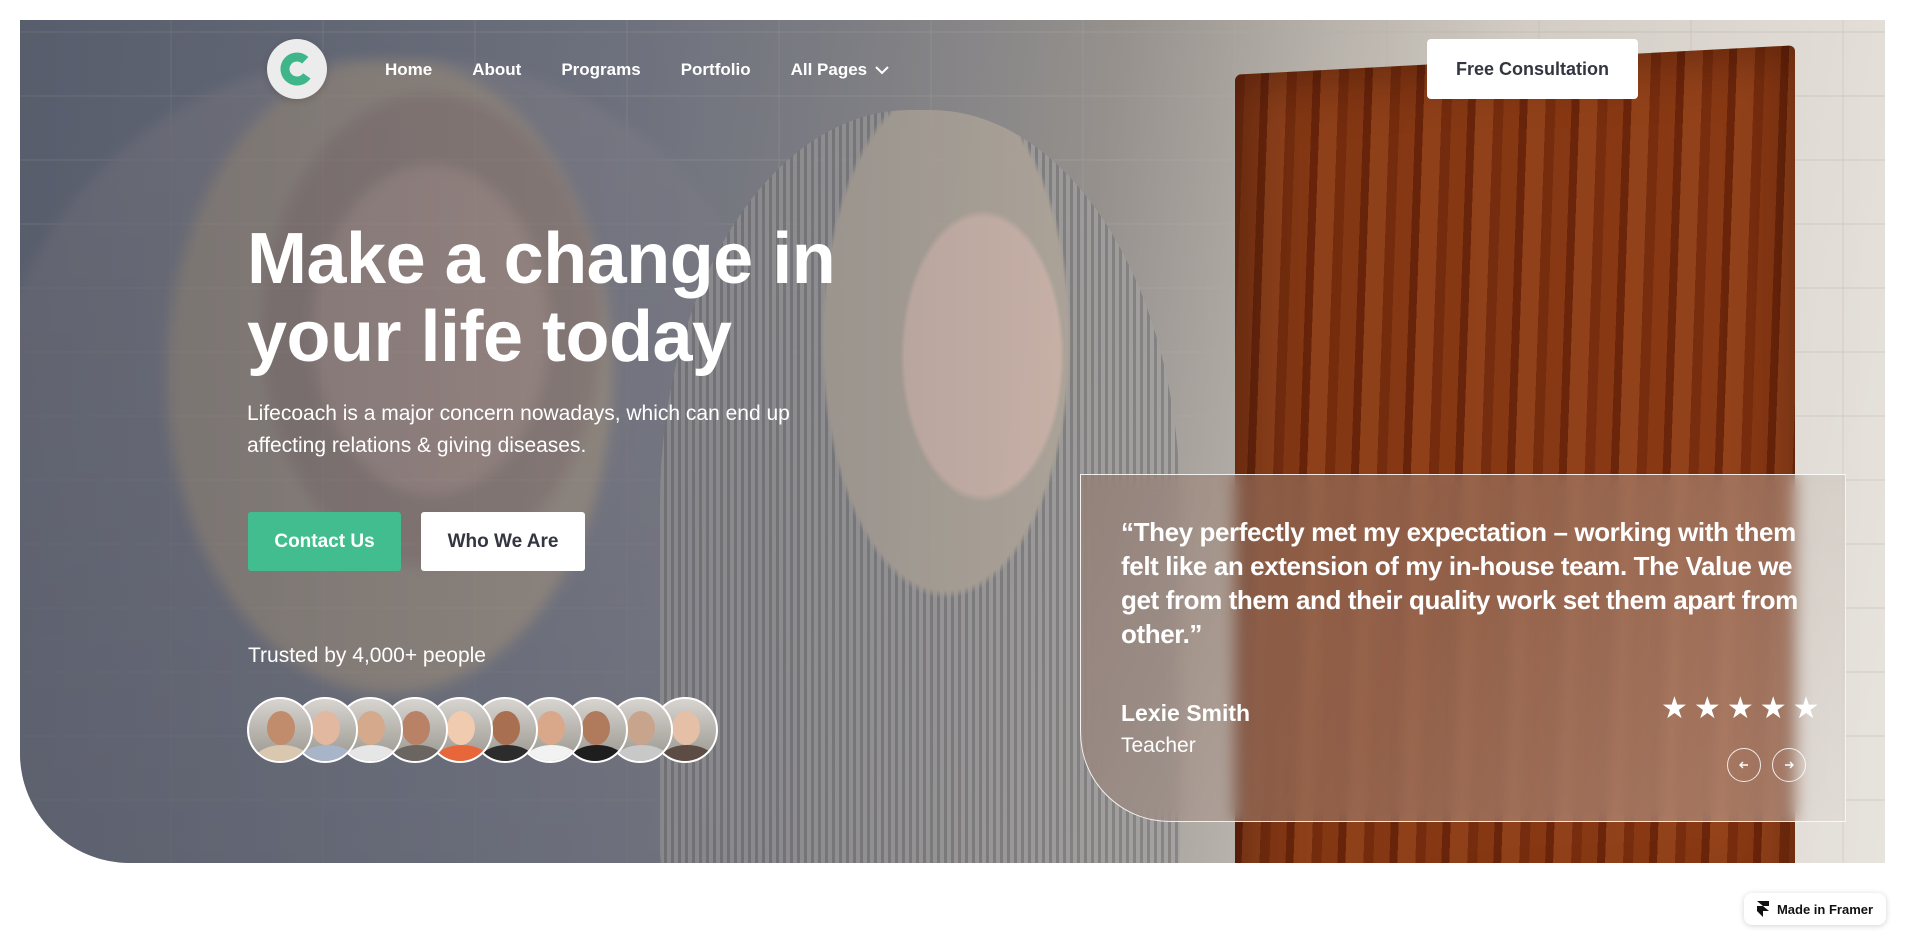 This screenshot has width=1905, height=945. I want to click on nav-portfolio: Portfolio, so click(716, 70).